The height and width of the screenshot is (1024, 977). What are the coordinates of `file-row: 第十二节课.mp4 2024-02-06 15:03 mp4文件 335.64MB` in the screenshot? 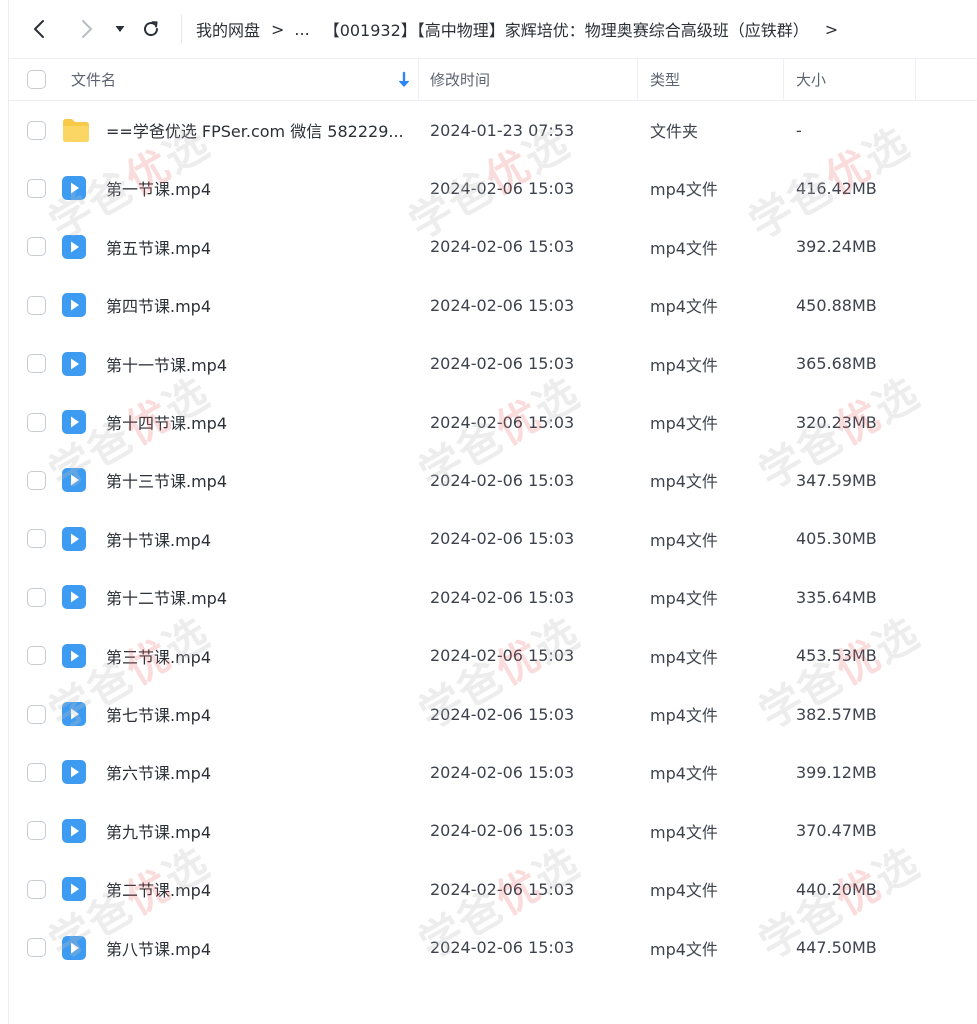 It's located at (493, 597).